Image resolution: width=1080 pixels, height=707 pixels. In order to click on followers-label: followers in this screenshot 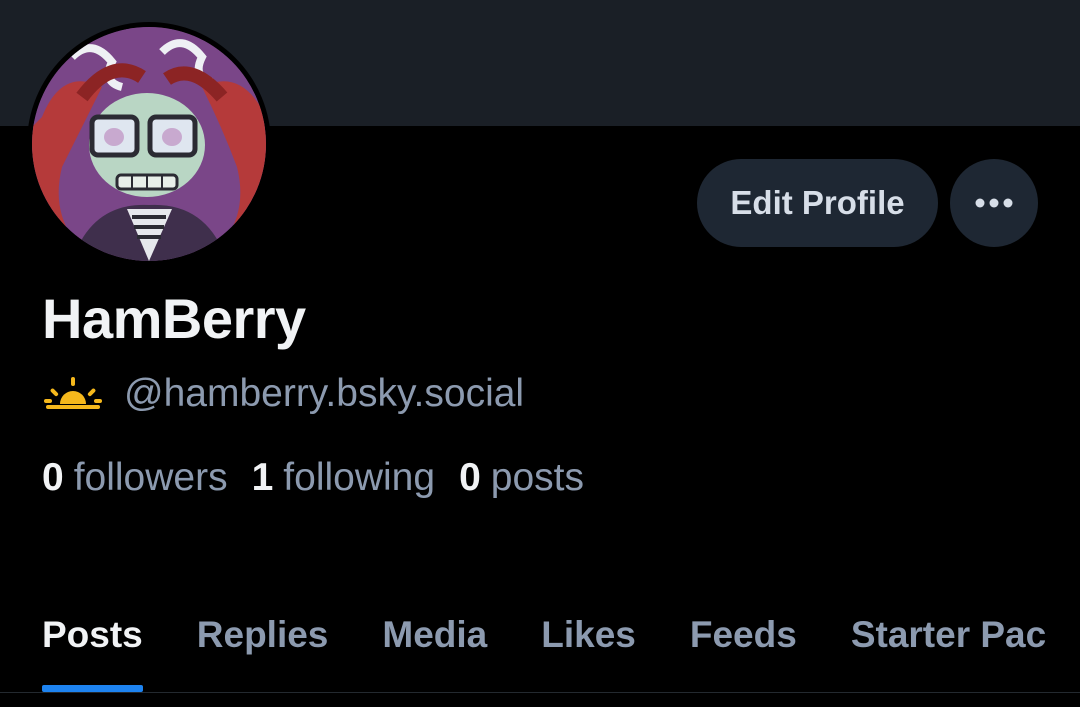, I will do `click(150, 477)`.